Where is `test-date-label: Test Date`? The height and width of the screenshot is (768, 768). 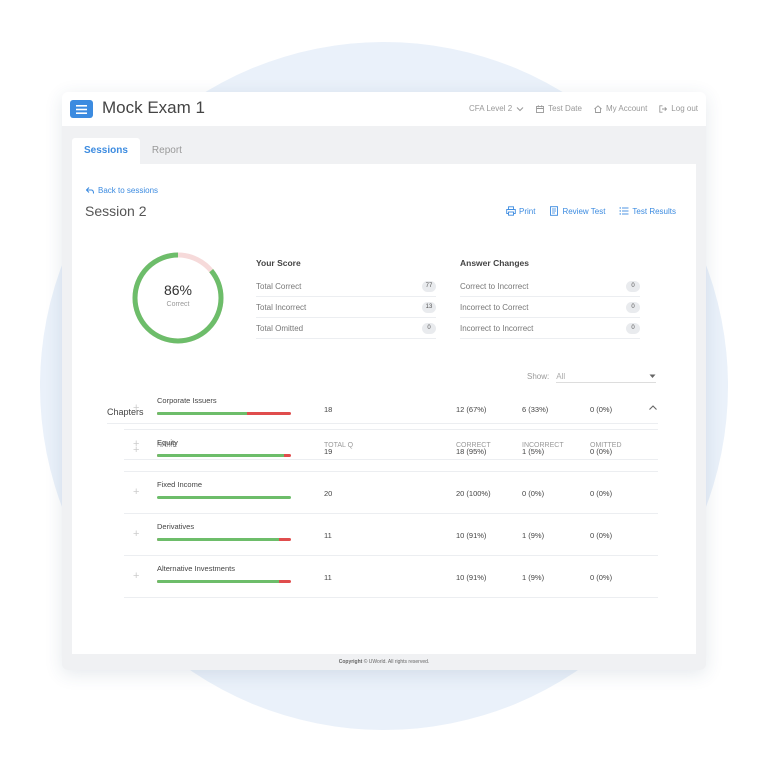
test-date-label: Test Date is located at coordinates (565, 108).